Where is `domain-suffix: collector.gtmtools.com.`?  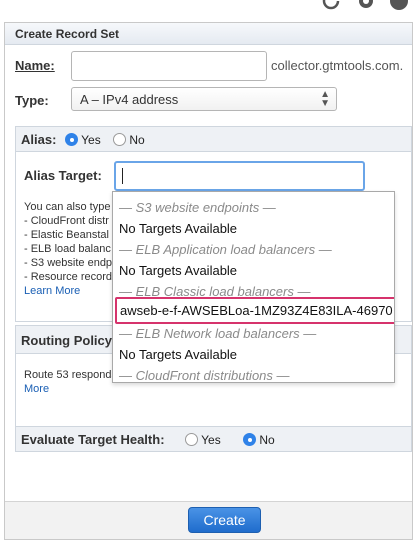 domain-suffix: collector.gtmtools.com. is located at coordinates (337, 65).